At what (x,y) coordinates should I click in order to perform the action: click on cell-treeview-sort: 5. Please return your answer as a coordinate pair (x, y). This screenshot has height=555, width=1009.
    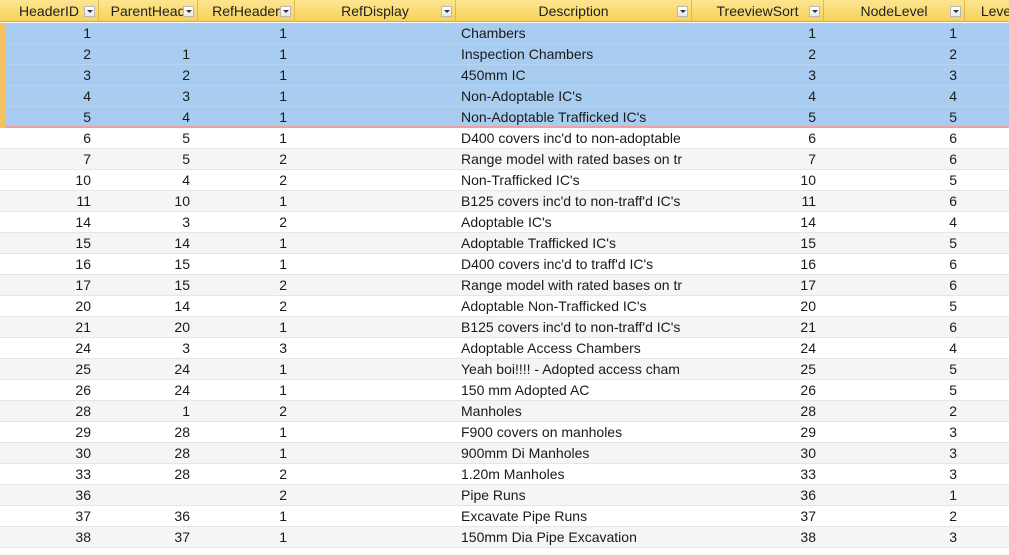
    Looking at the image, I should click on (758, 117).